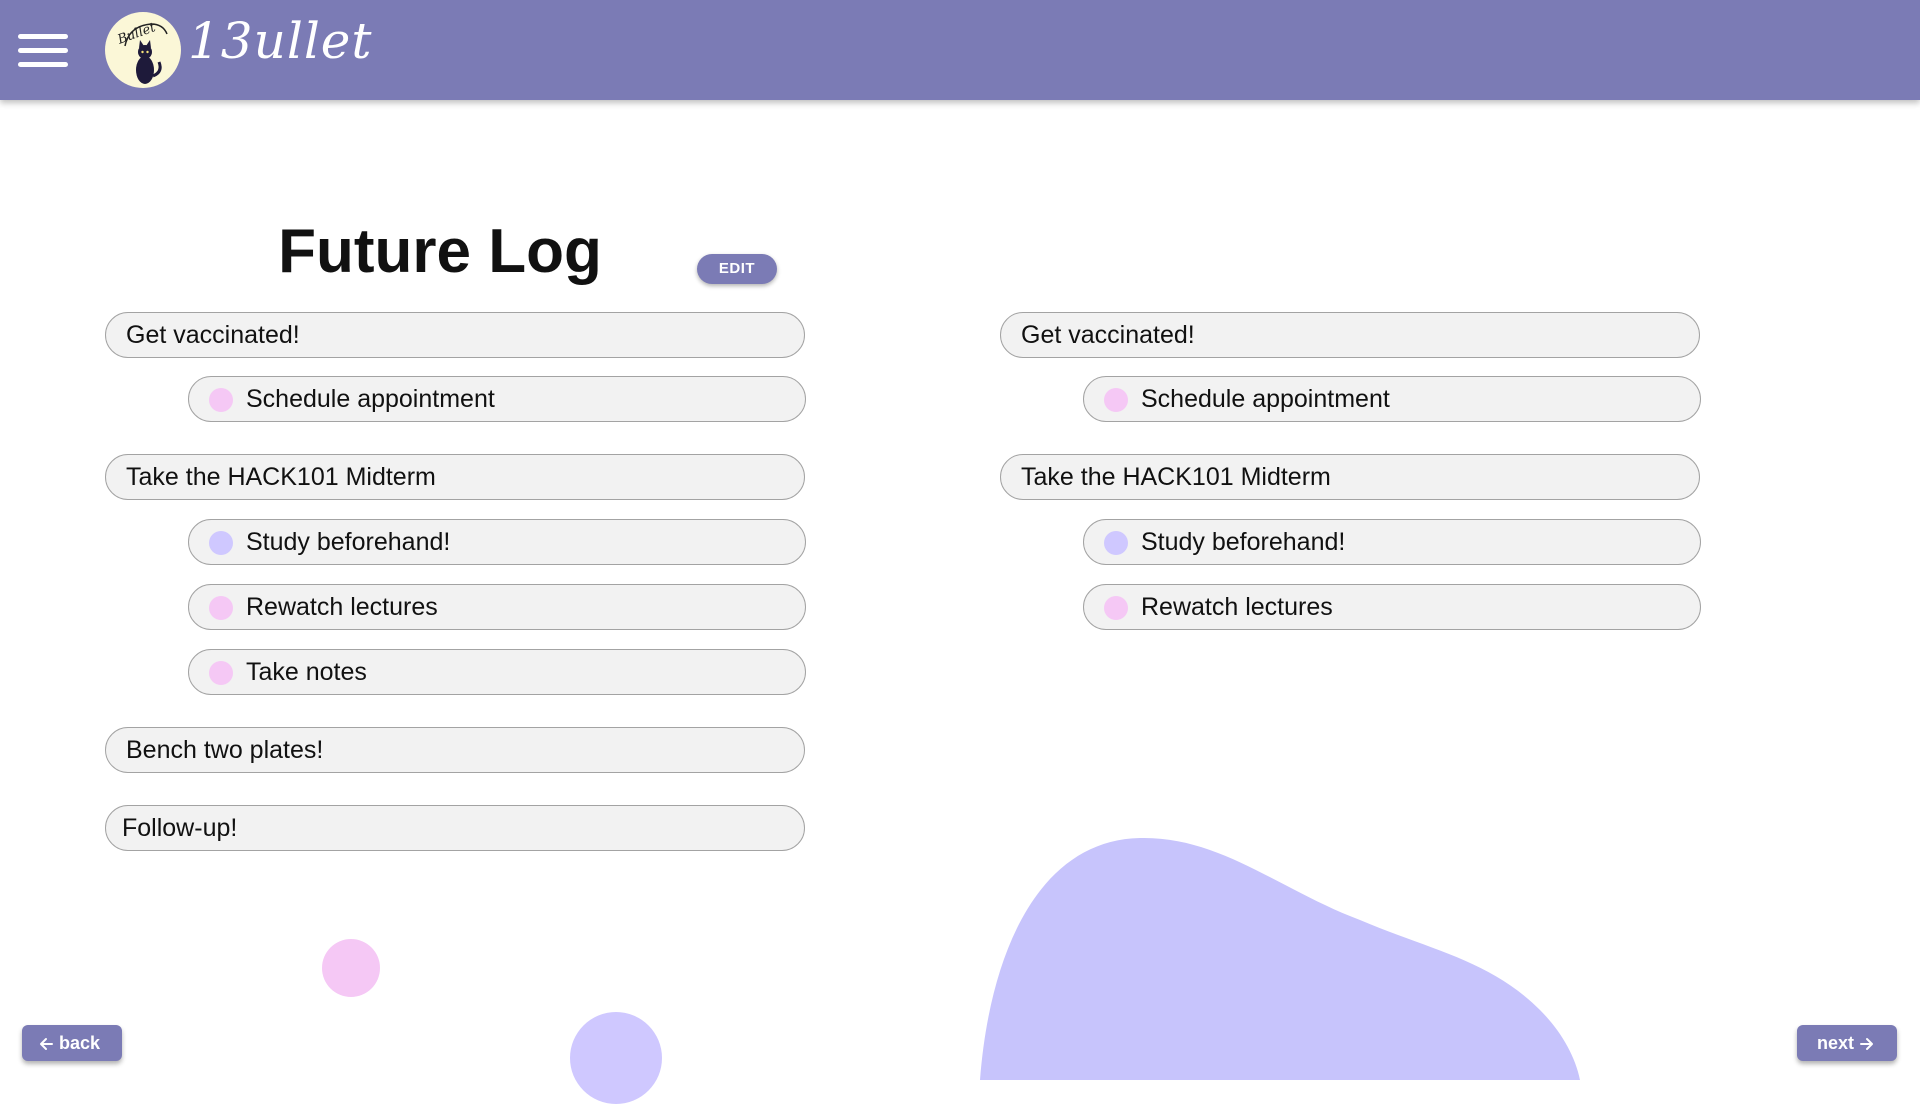 The image size is (1920, 1104). I want to click on logo-icon: Bullet, so click(143, 50).